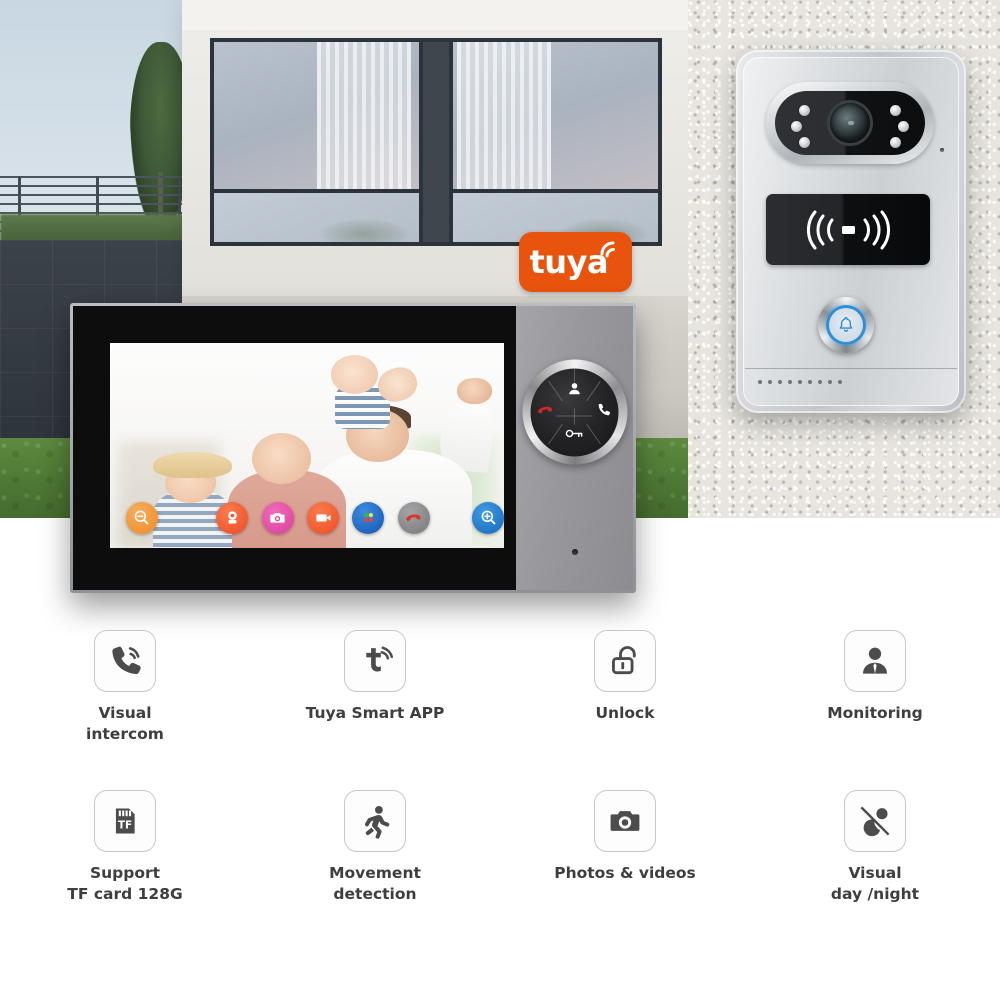  I want to click on running-person-icon, so click(377, 822).